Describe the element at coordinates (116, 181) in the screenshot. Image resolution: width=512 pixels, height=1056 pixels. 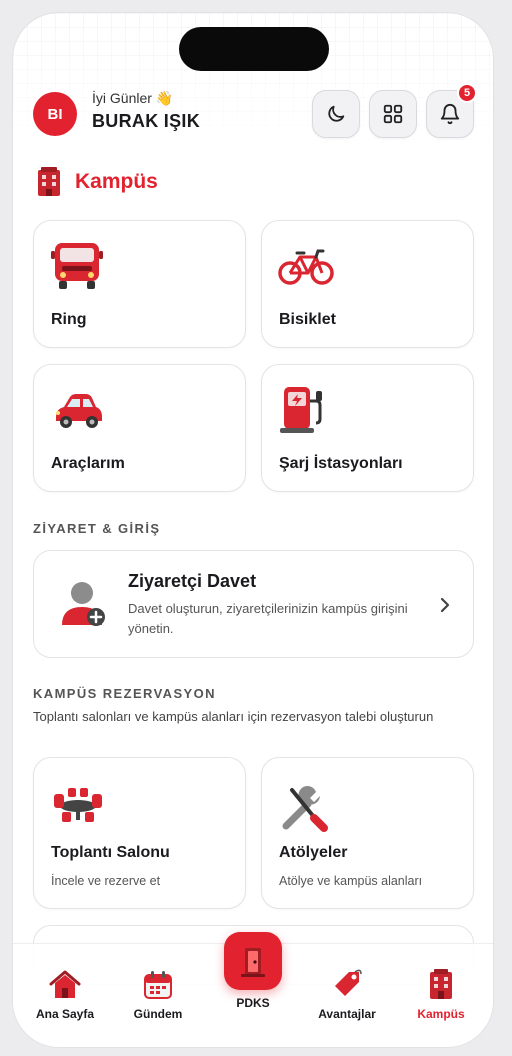
I see `campus-title: Kampüs` at that location.